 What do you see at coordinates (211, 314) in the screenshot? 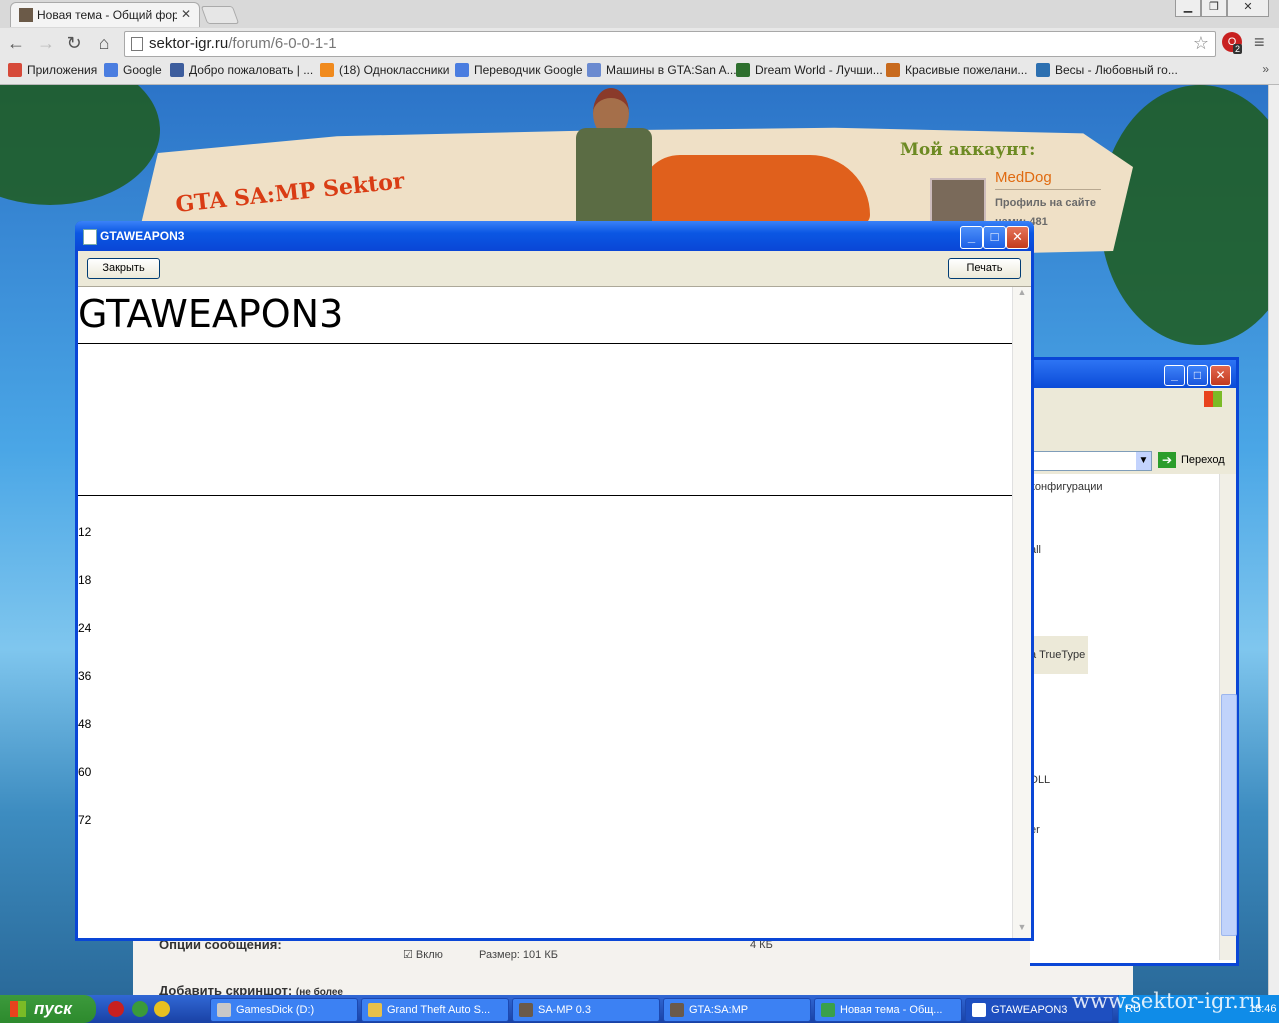
I see `font-name-heading: GTAWEAPON3` at bounding box center [211, 314].